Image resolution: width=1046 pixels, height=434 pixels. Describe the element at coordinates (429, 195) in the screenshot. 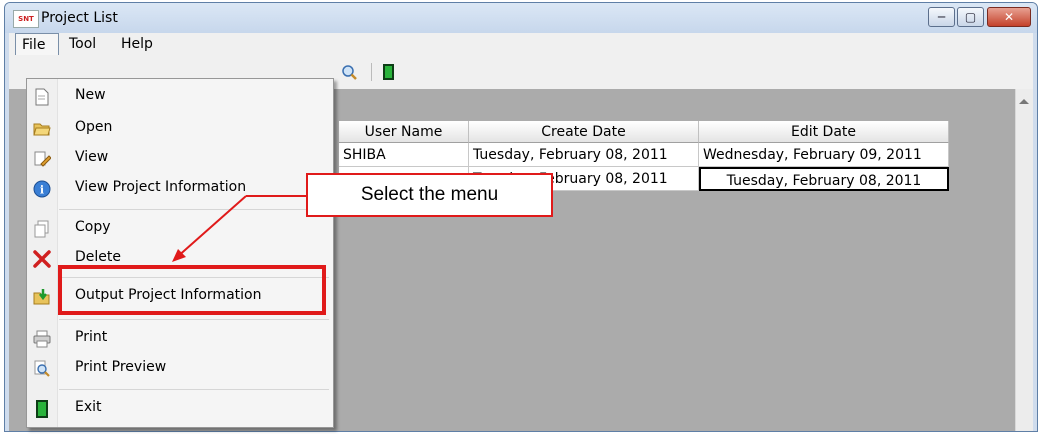

I see `callout-label: Select the menu` at that location.